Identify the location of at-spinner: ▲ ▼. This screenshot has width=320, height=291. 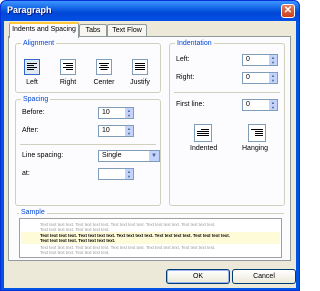
(116, 174).